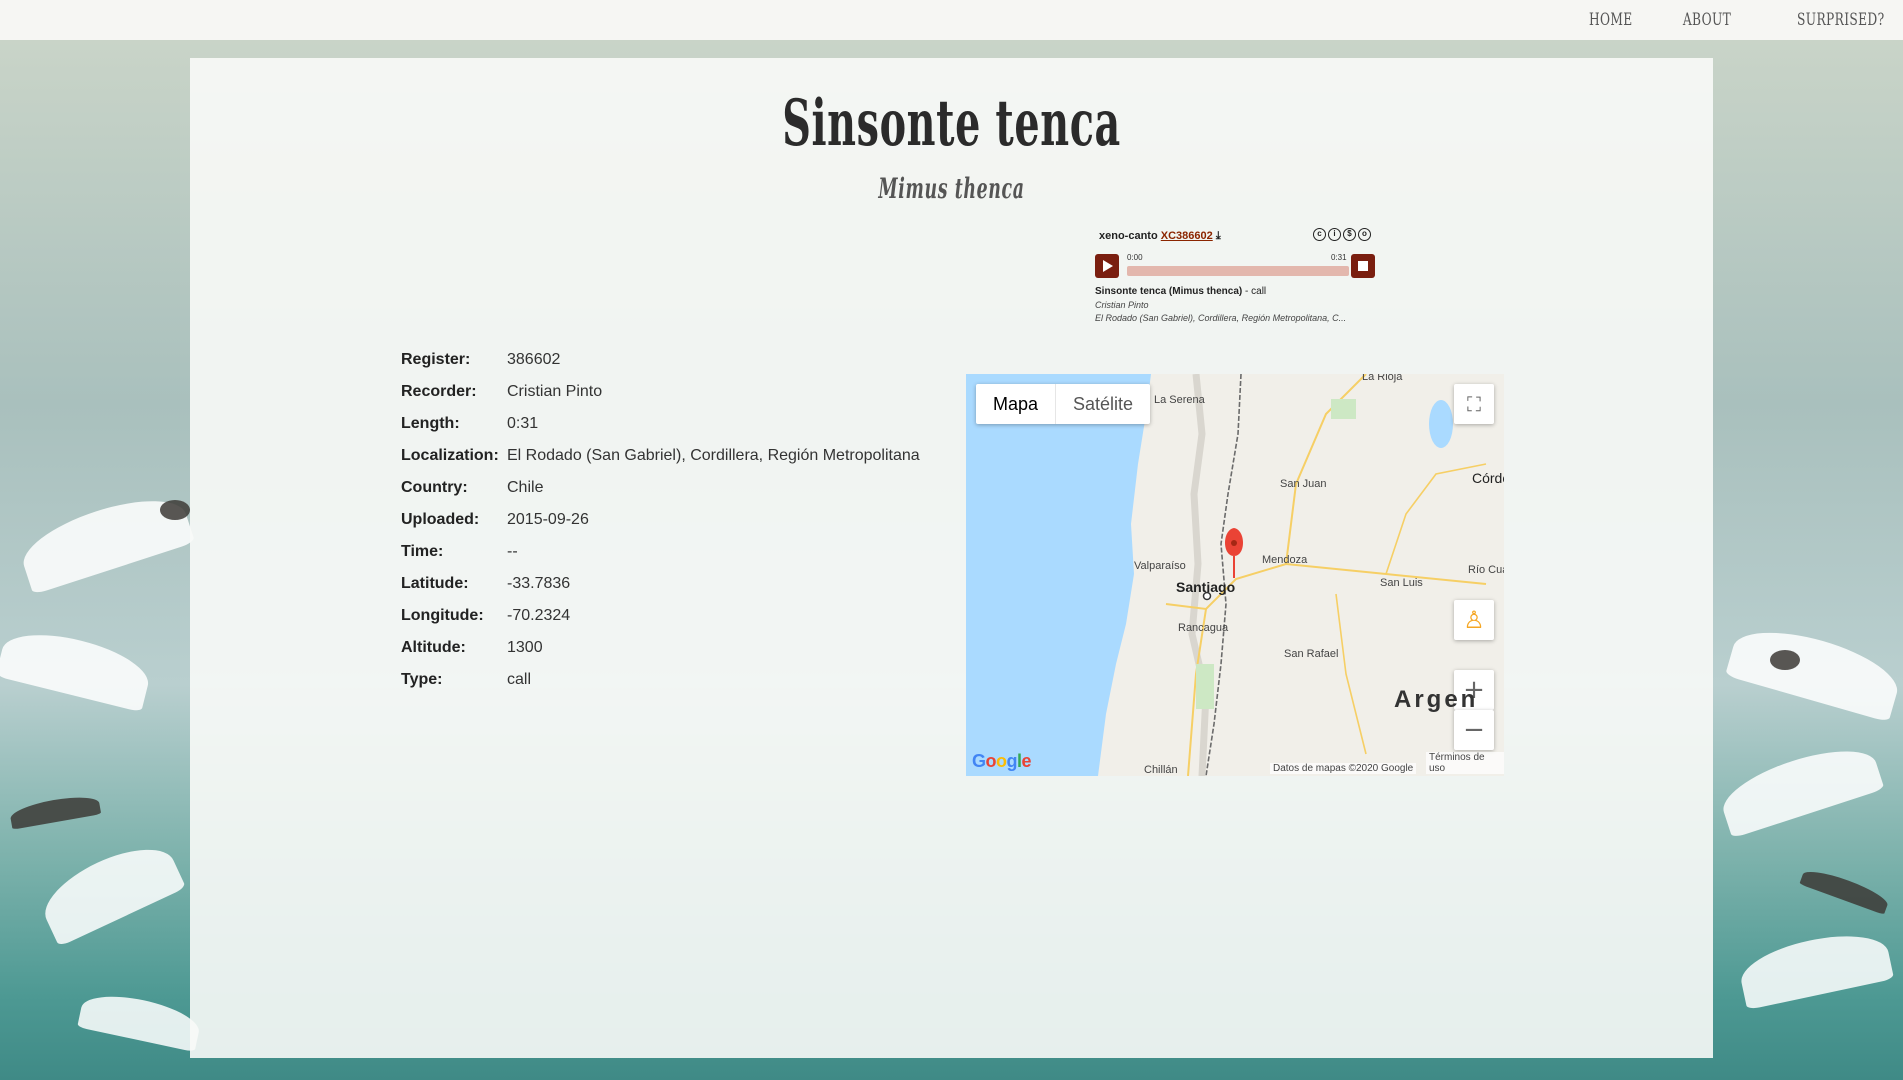 The height and width of the screenshot is (1080, 1903). What do you see at coordinates (1401, 583) in the screenshot?
I see `map-city-label: San Luis` at bounding box center [1401, 583].